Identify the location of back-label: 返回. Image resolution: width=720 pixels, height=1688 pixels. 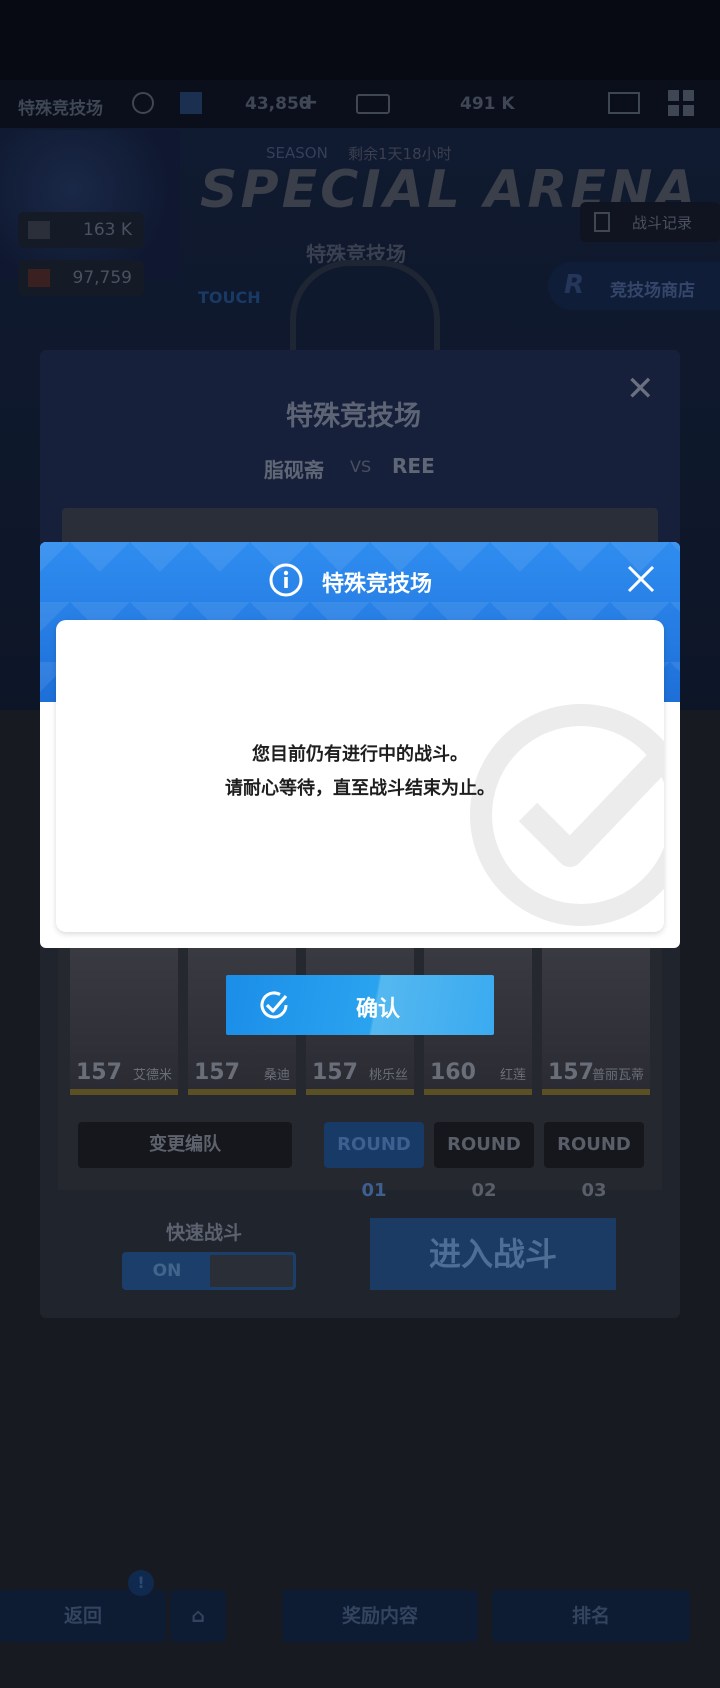
(82, 1616).